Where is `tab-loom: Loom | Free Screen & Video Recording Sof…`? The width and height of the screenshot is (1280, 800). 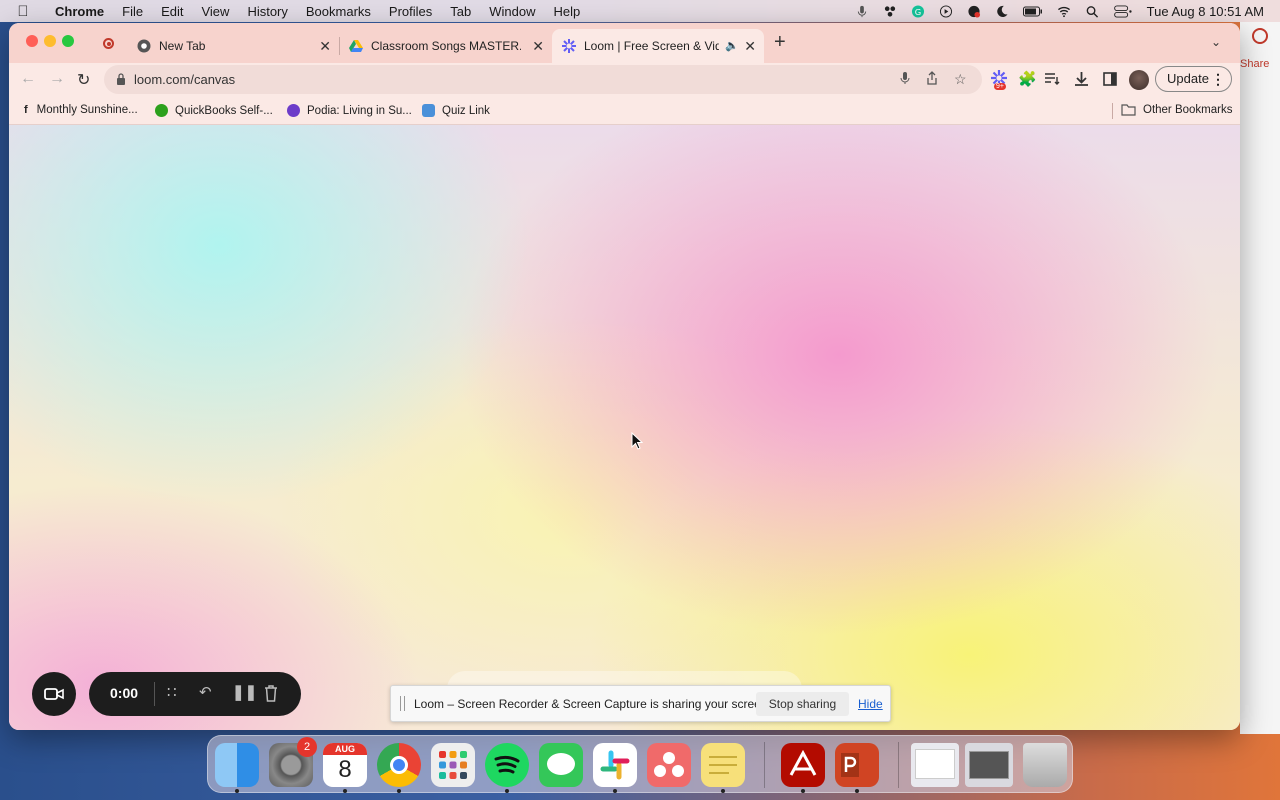 tab-loom: Loom | Free Screen & Video Recording Sof… is located at coordinates (658, 46).